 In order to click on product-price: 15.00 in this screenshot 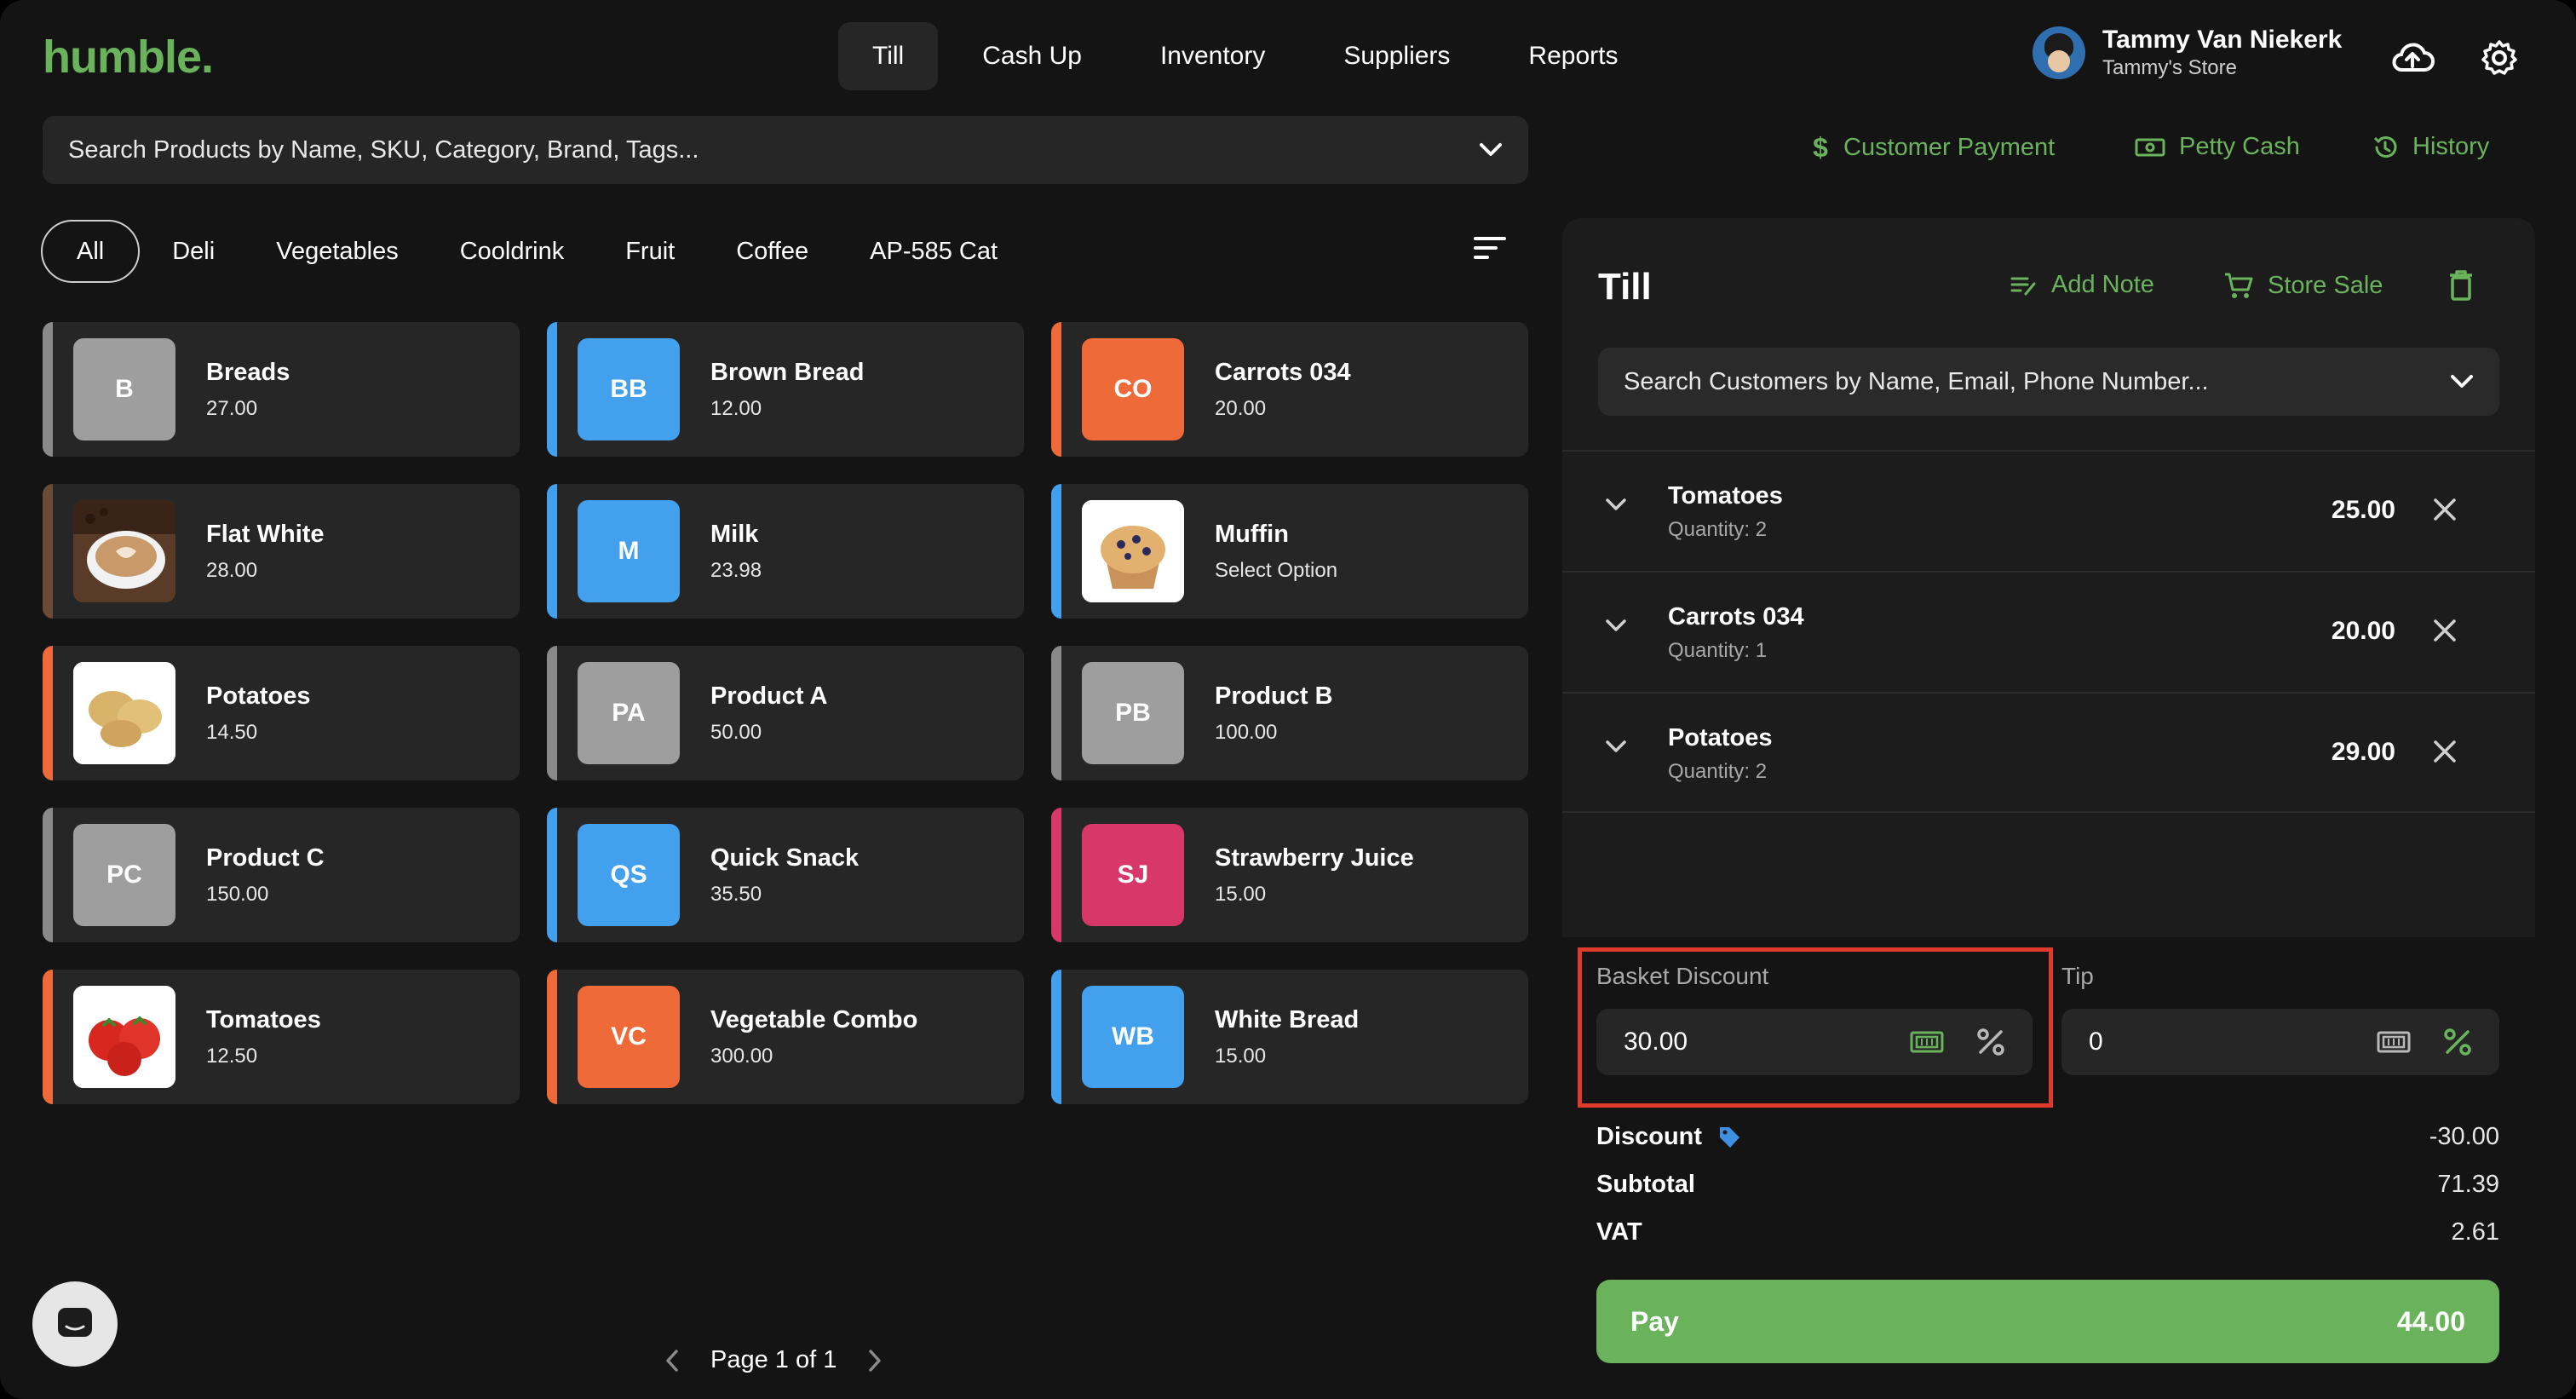, I will do `click(1241, 1056)`.